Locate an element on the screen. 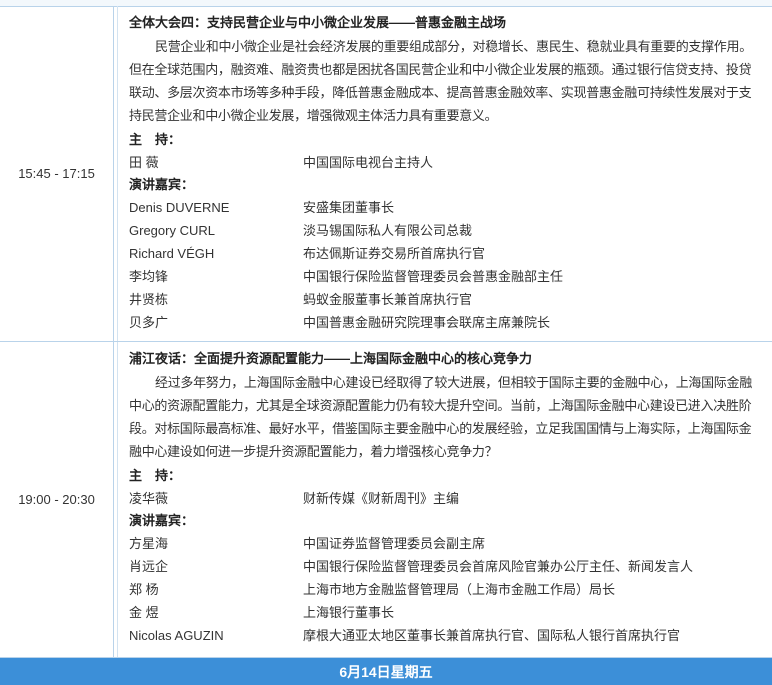 The image size is (772, 685). person-name: 田 薇 is located at coordinates (144, 162).